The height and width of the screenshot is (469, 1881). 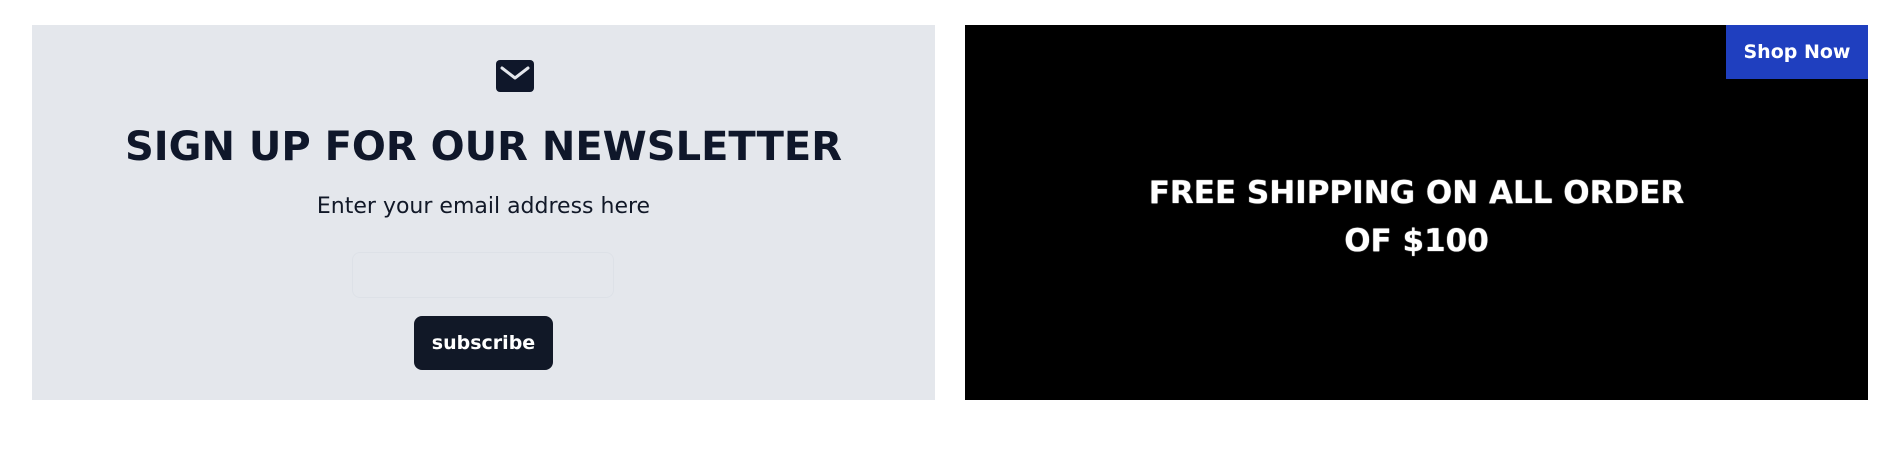 I want to click on newsletter-title: SIGN UP FOR OUR NEWSLETTER, so click(x=483, y=147).